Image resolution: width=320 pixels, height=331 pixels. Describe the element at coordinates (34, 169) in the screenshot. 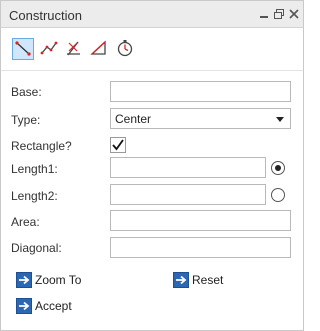

I see `length1-label: Length1:` at that location.